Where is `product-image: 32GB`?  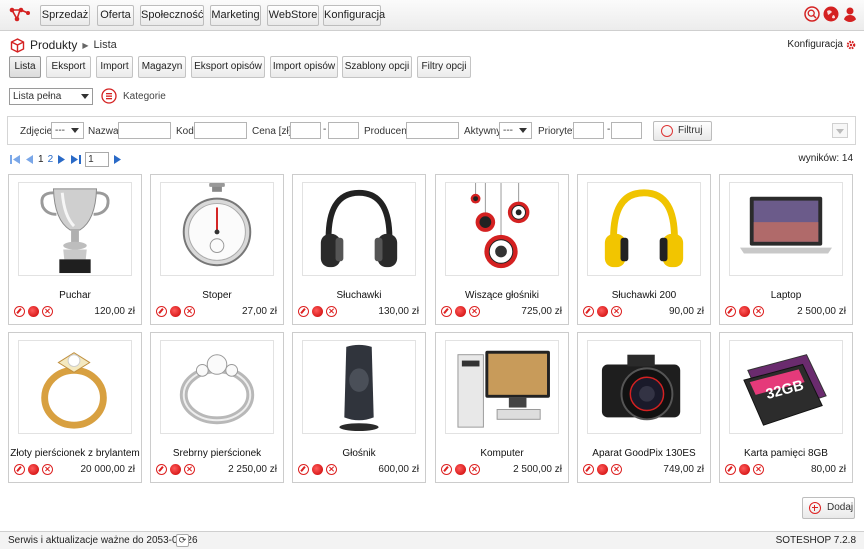 product-image: 32GB is located at coordinates (786, 387).